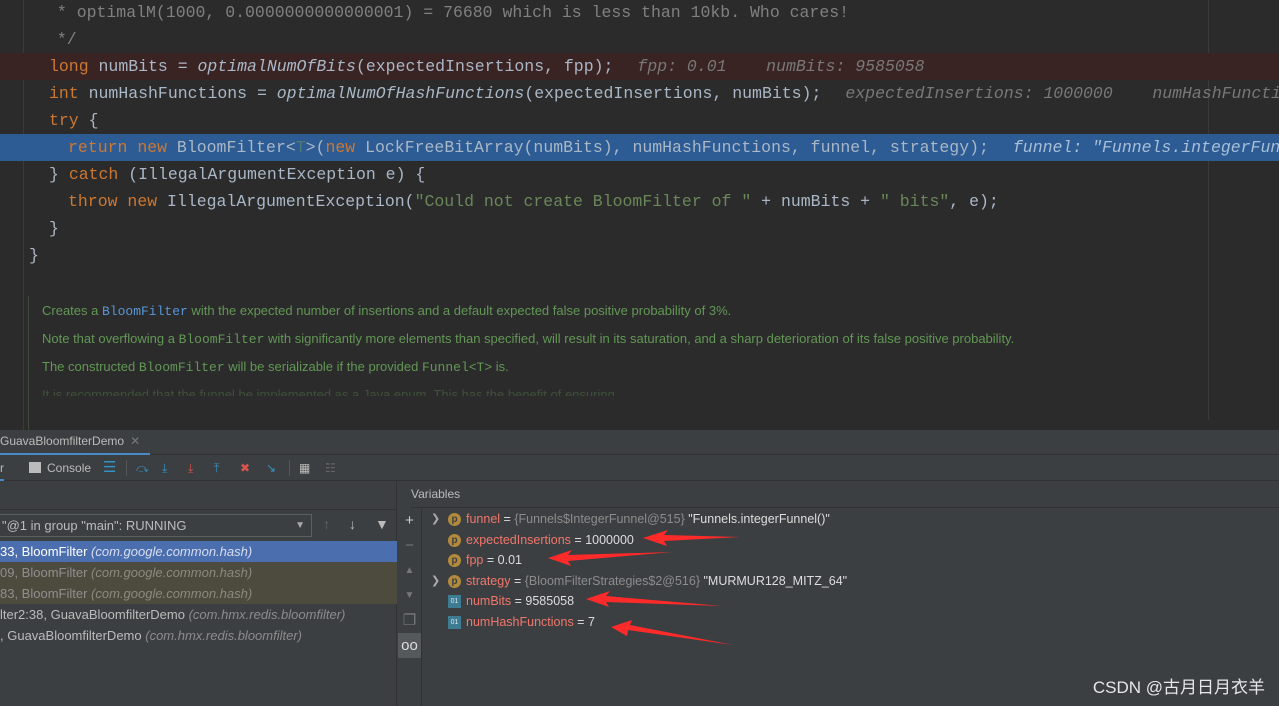  I want to click on variable-row: p expectedInsertions = 1000000, so click(635, 540).